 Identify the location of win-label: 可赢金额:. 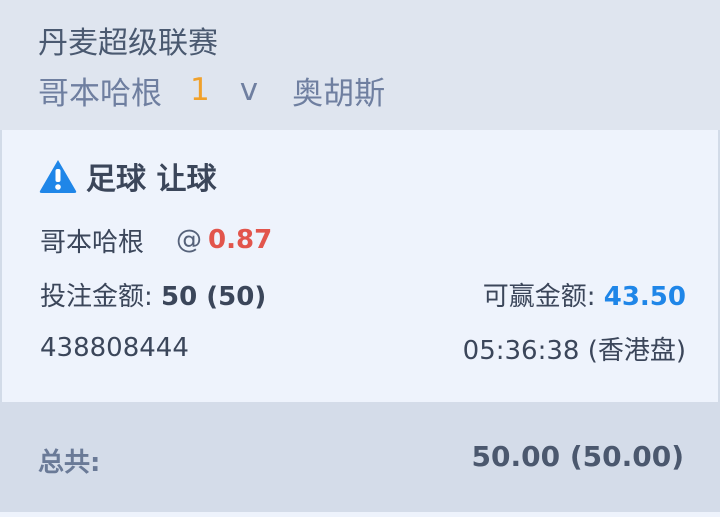
(543, 296).